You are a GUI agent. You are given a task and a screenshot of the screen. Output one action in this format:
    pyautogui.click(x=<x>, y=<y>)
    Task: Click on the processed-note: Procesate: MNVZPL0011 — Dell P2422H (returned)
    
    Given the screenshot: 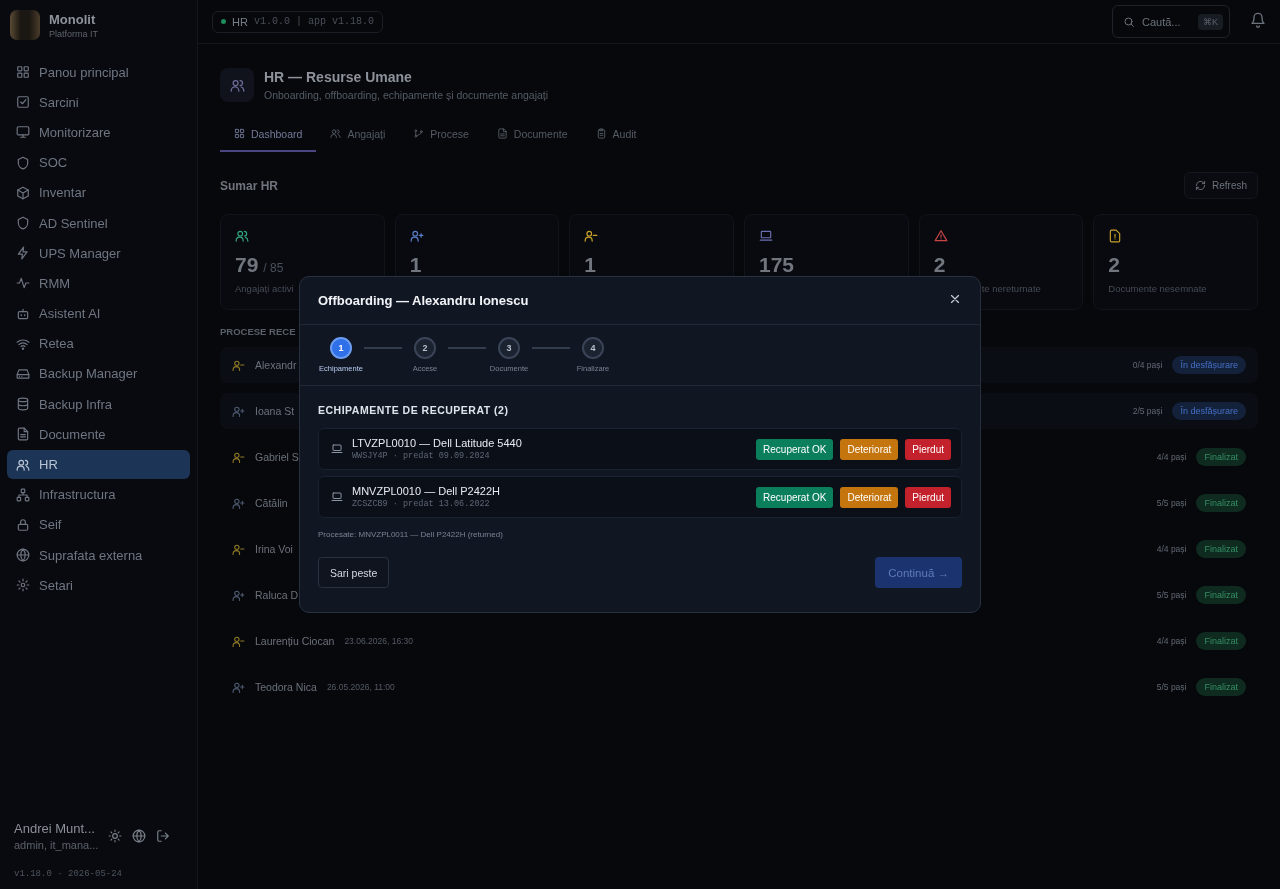 What is the action you would take?
    pyautogui.click(x=411, y=534)
    